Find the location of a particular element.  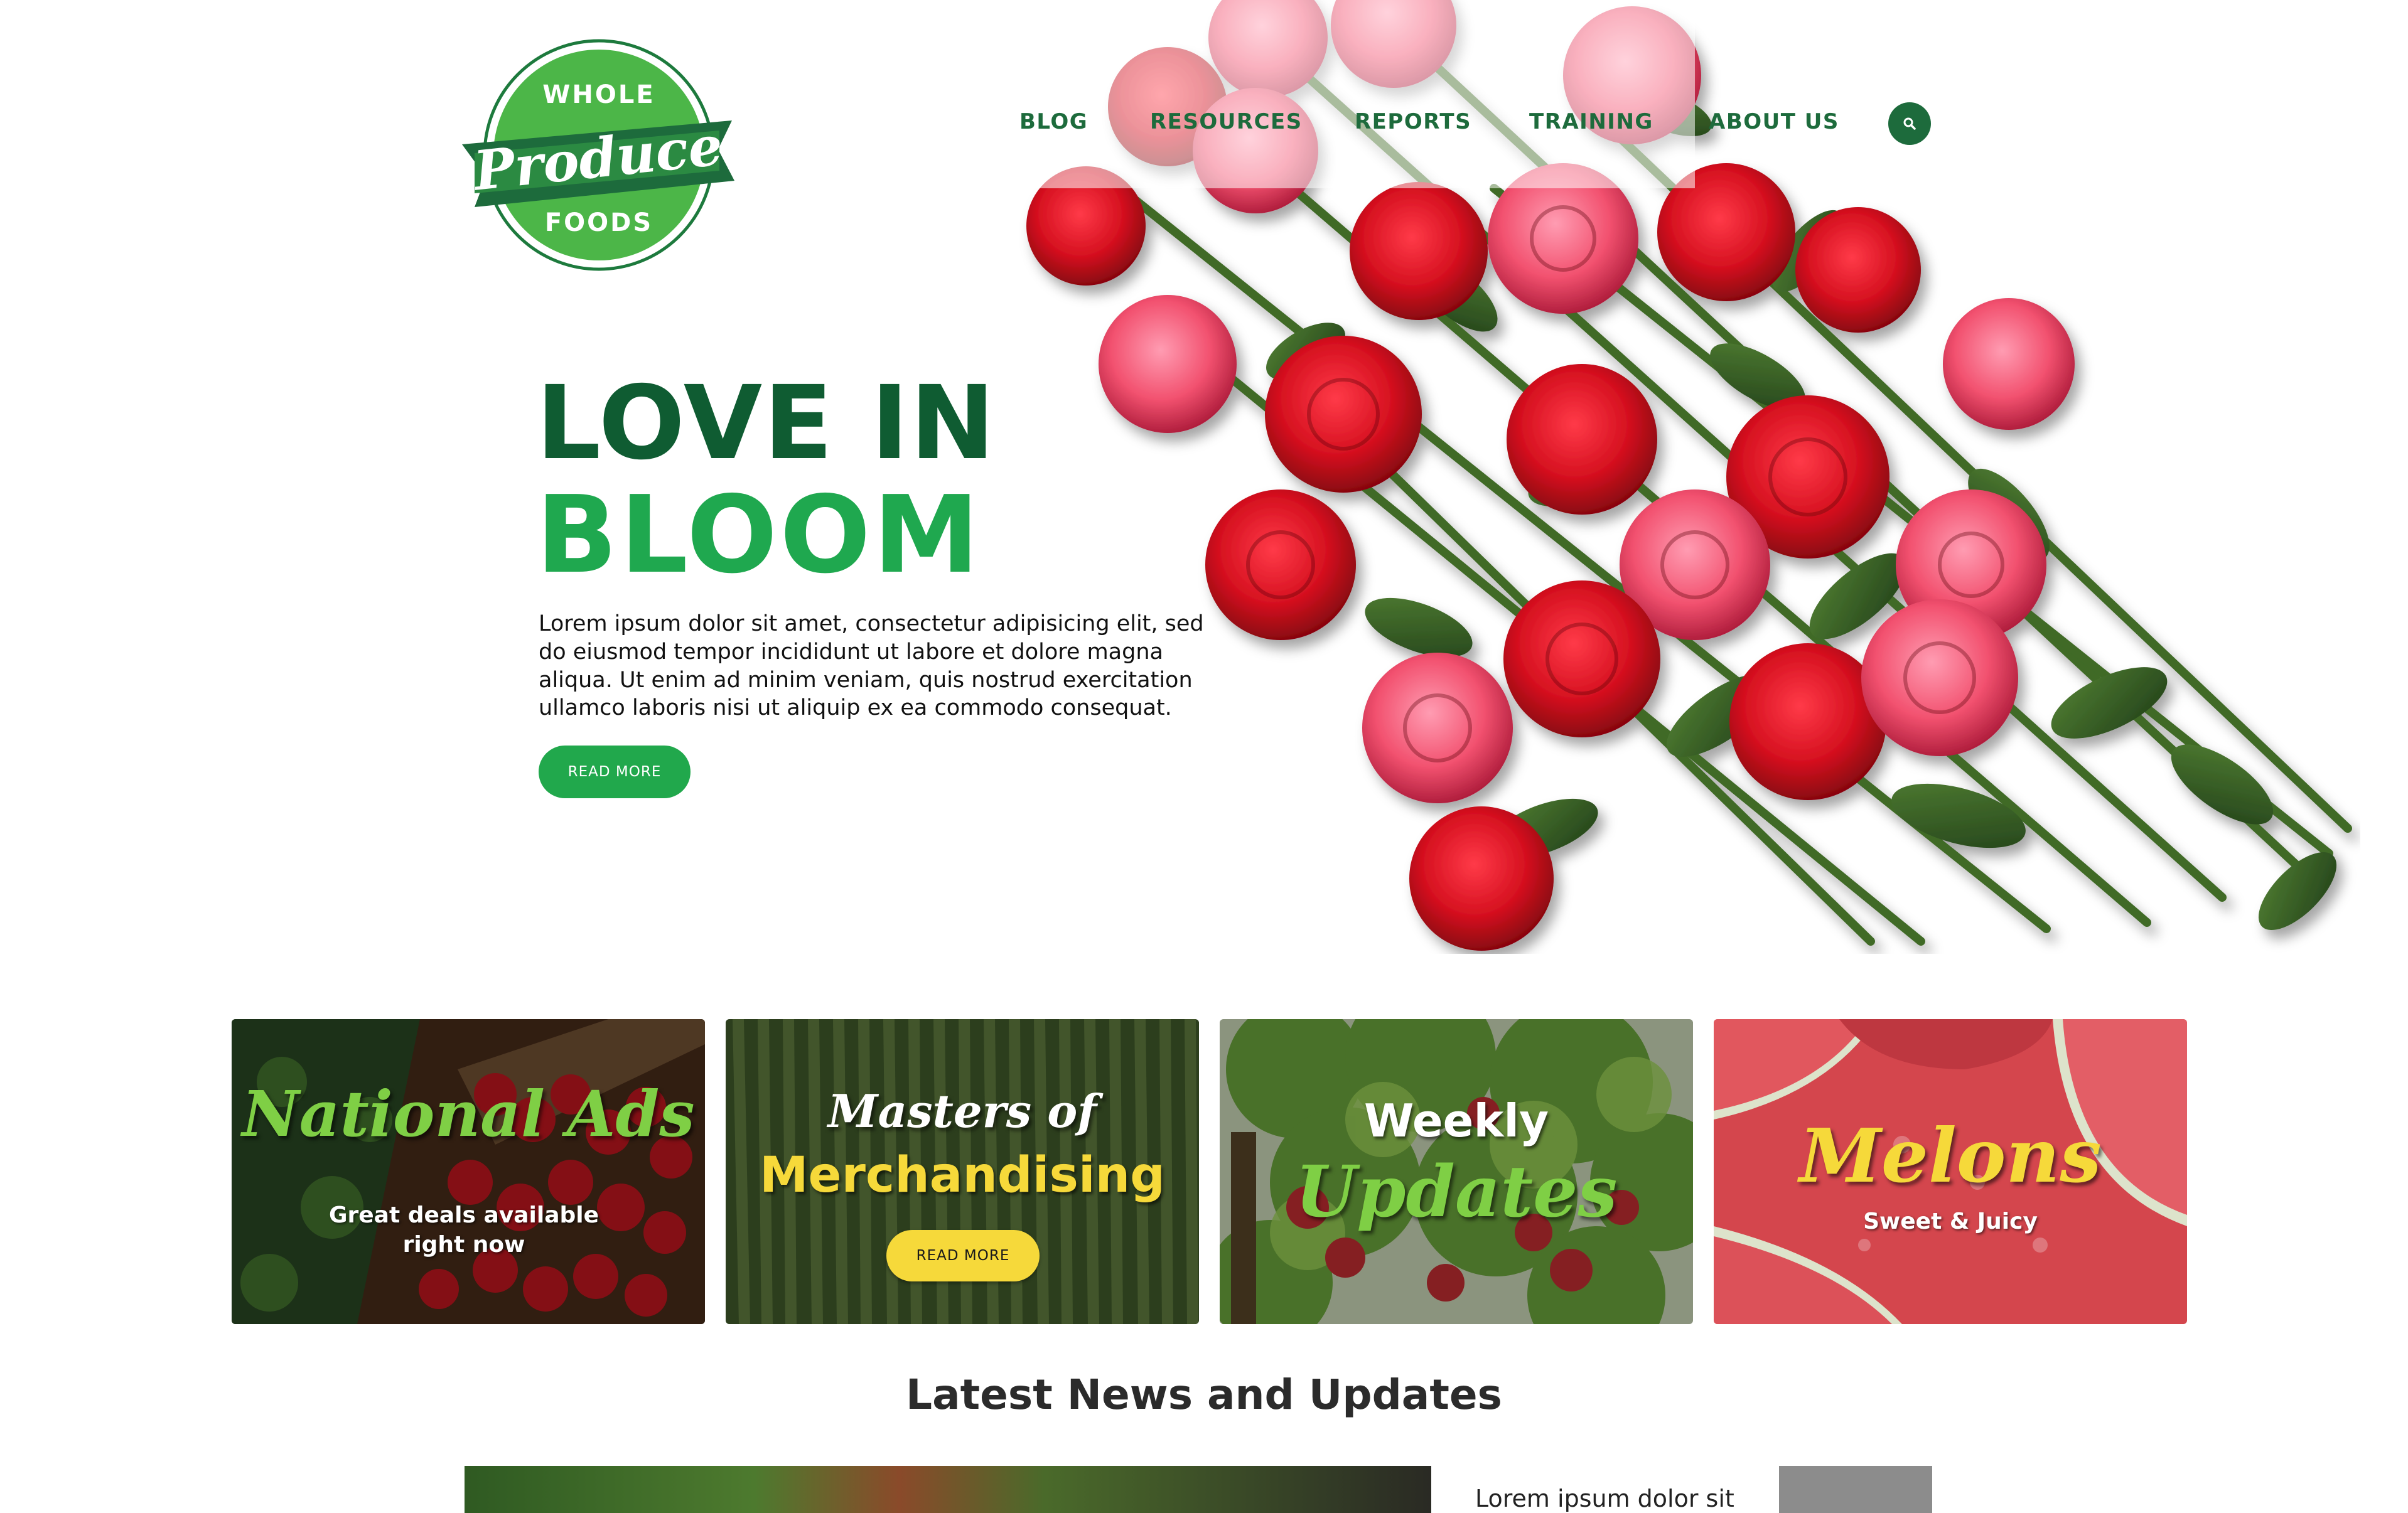

card-masters-title-line2: Merchandising is located at coordinates (962, 1176).